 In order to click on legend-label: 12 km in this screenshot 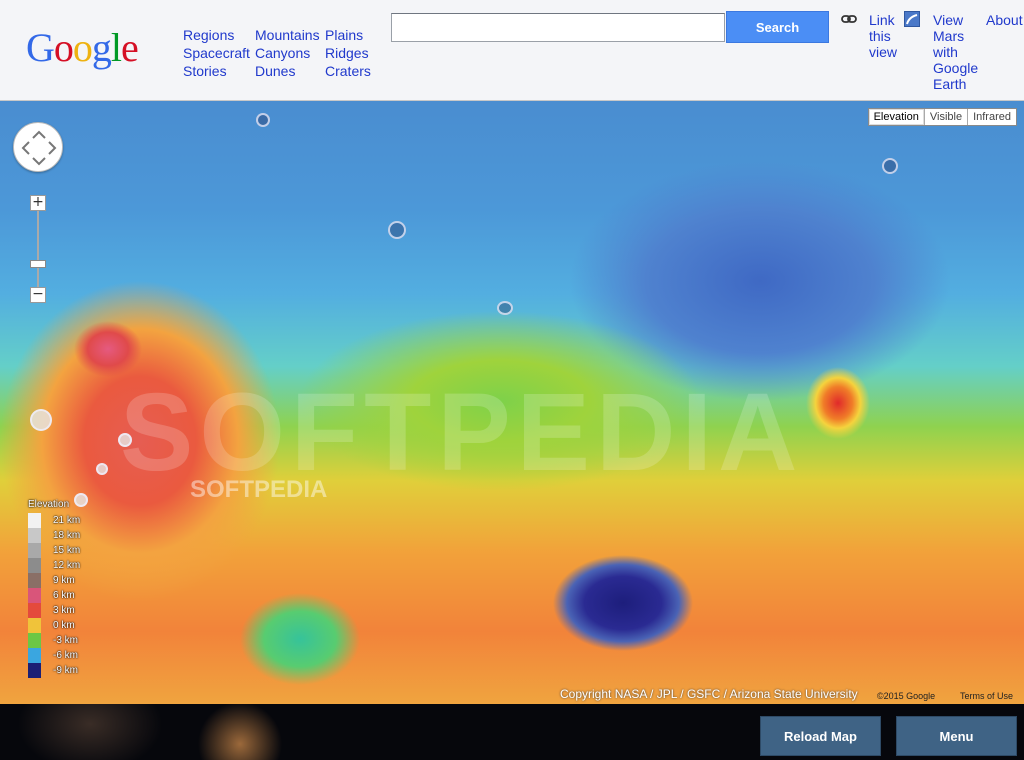, I will do `click(67, 565)`.